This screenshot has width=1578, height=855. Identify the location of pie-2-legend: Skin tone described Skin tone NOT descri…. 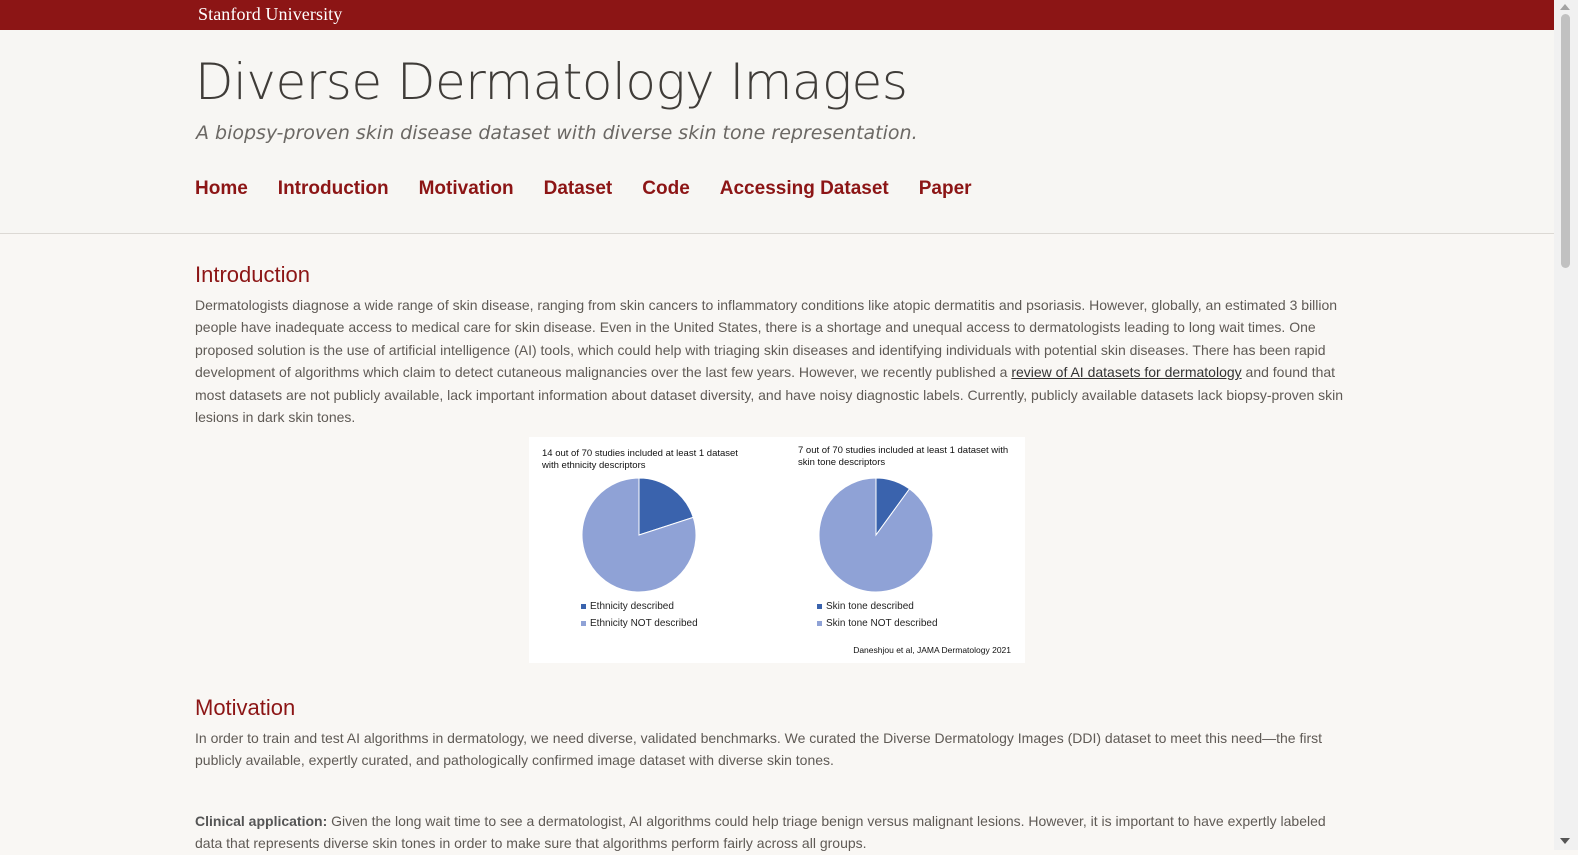
(877, 615).